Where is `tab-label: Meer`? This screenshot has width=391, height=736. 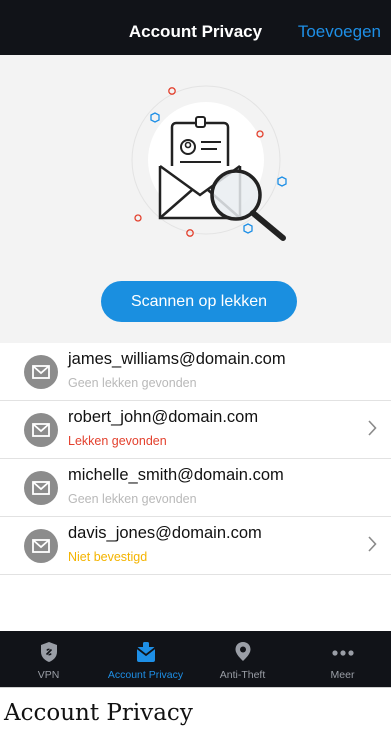
tab-label: Meer is located at coordinates (342, 675).